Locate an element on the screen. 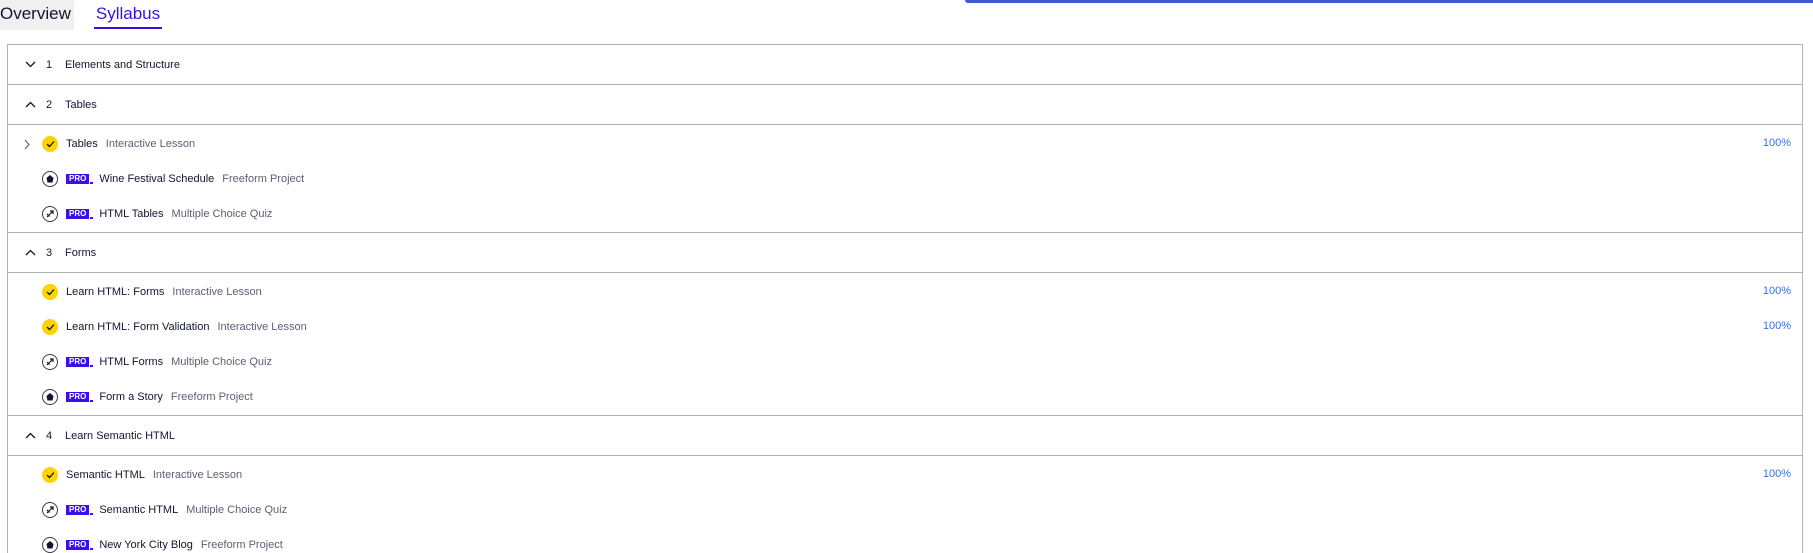 The width and height of the screenshot is (1813, 553). lesson-content: Tables Interactive Lesson is located at coordinates (130, 143).